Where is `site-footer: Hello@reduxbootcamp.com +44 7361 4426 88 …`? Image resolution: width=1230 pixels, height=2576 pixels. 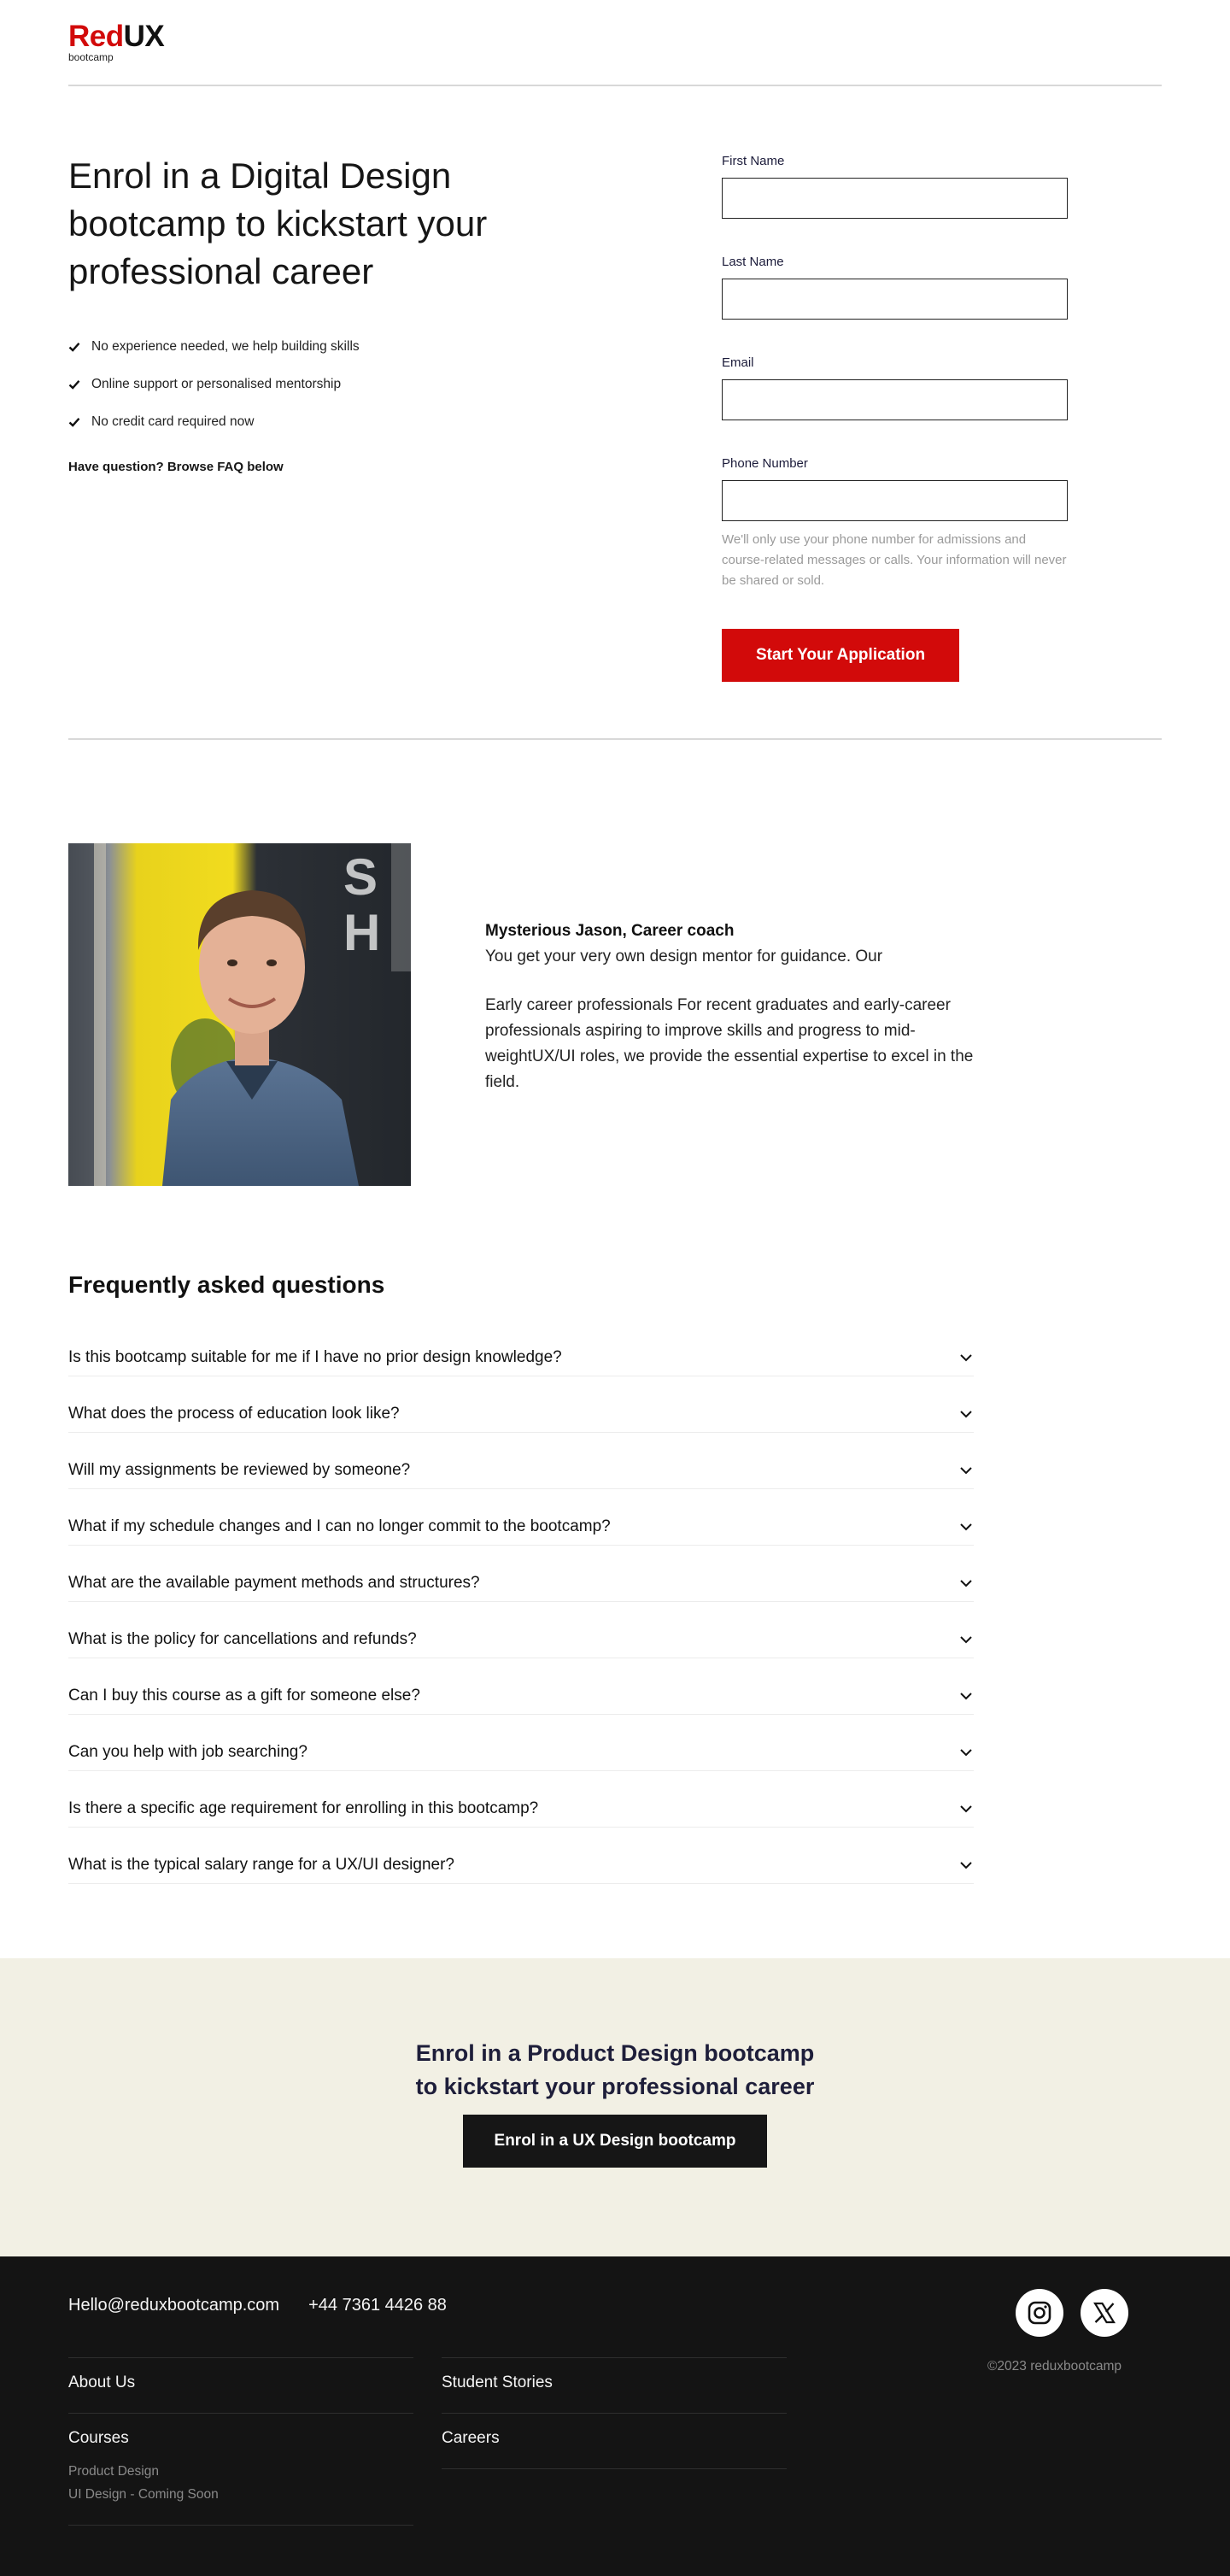
site-footer: Hello@reduxbootcamp.com +44 7361 4426 88 … is located at coordinates (615, 2416).